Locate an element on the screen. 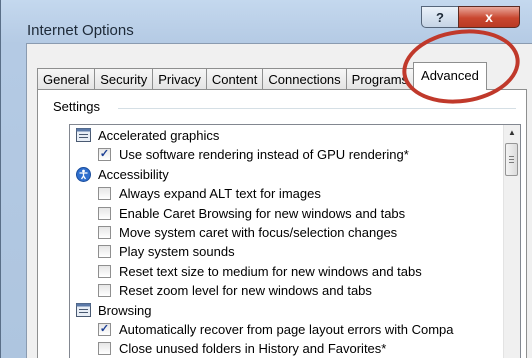  scrollbar-thumb is located at coordinates (511, 159).